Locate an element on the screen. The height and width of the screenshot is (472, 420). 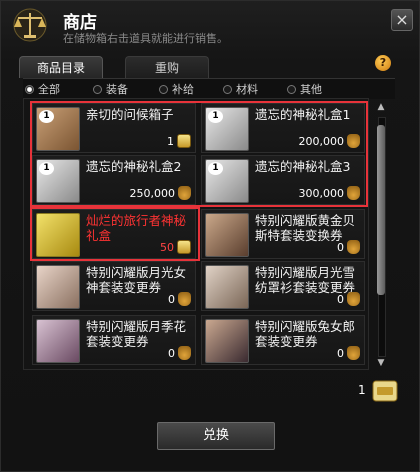
golden-box-icon is located at coordinates (58, 235).